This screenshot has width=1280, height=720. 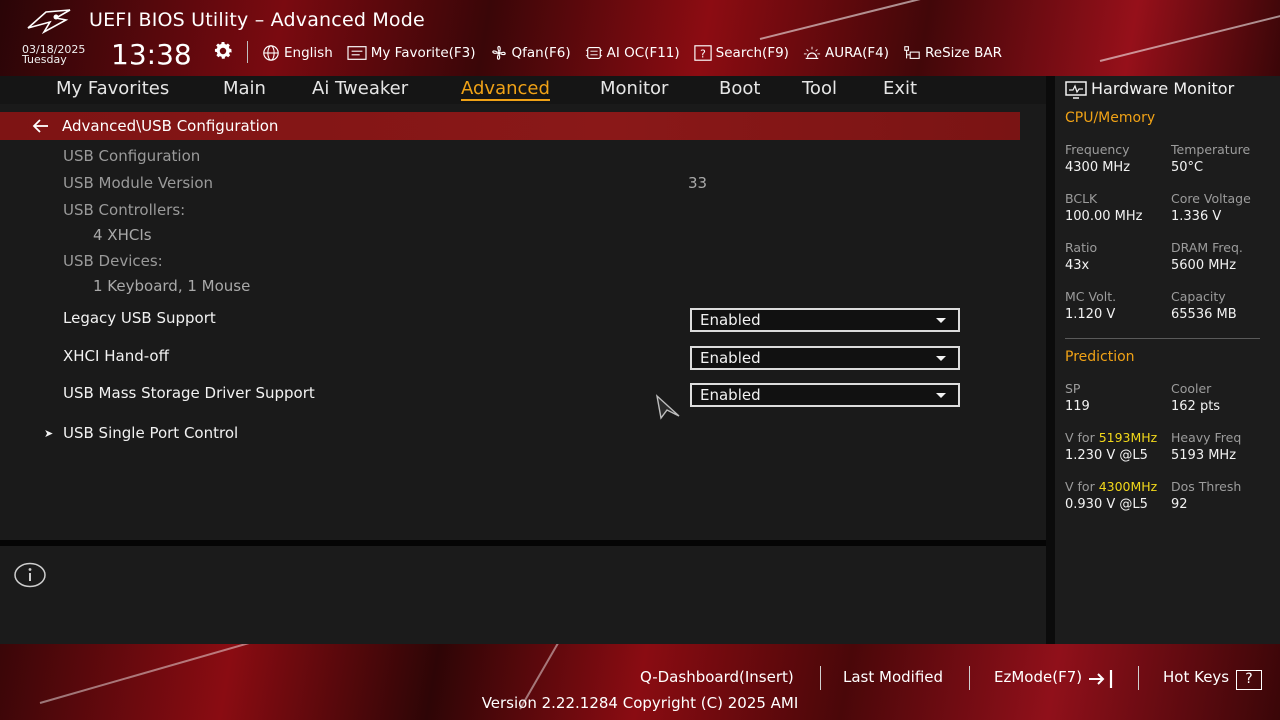 I want to click on usb-mass-storage-dropdown: Enabled, so click(x=825, y=395).